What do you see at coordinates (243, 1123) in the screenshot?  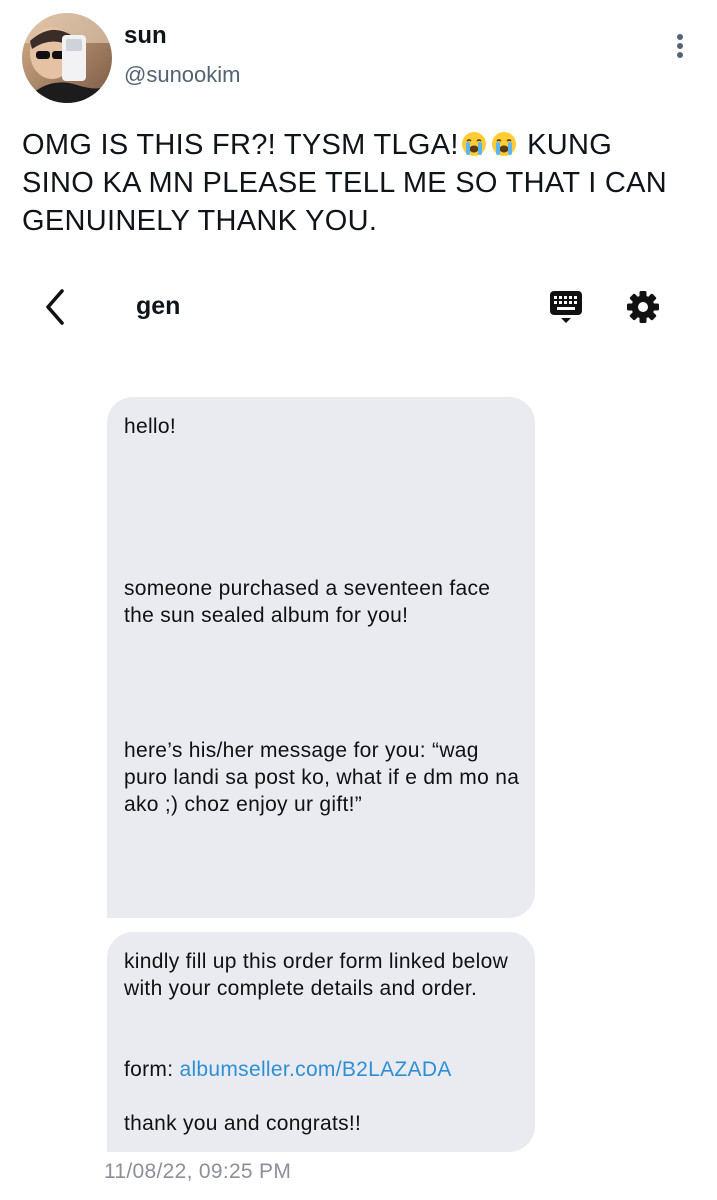 I see `message-text: thank you and congrats!!` at bounding box center [243, 1123].